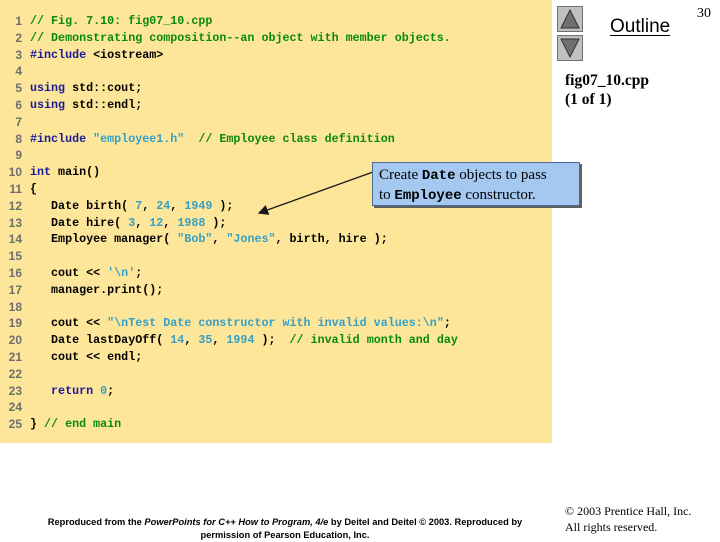 The height and width of the screenshot is (542, 720). Describe the element at coordinates (18, 121) in the screenshot. I see `line-number: 7` at that location.